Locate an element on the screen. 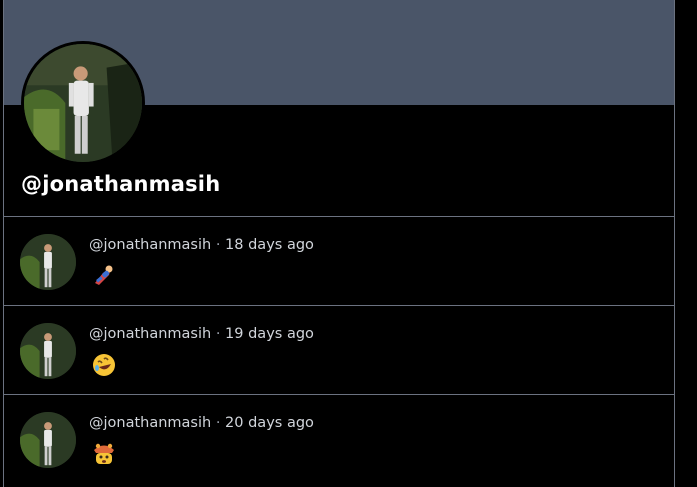  post-meta: @jonathanmasih · 19 days ago is located at coordinates (201, 334).